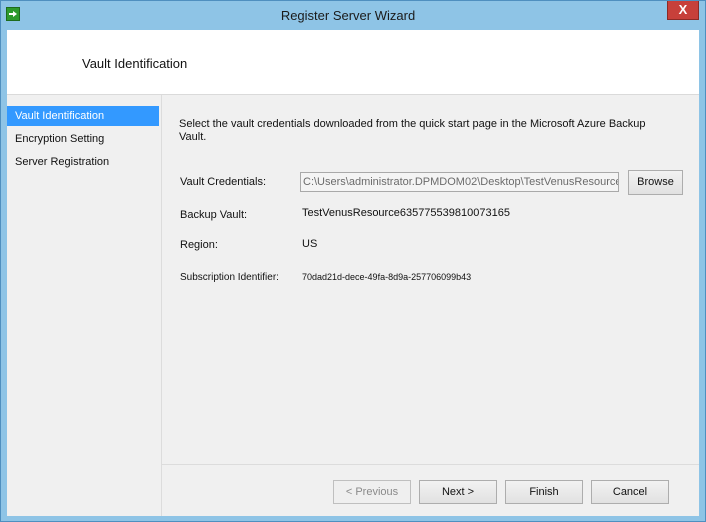 Image resolution: width=706 pixels, height=522 pixels. I want to click on nav-item-server-registration: Server Registration, so click(83, 162).